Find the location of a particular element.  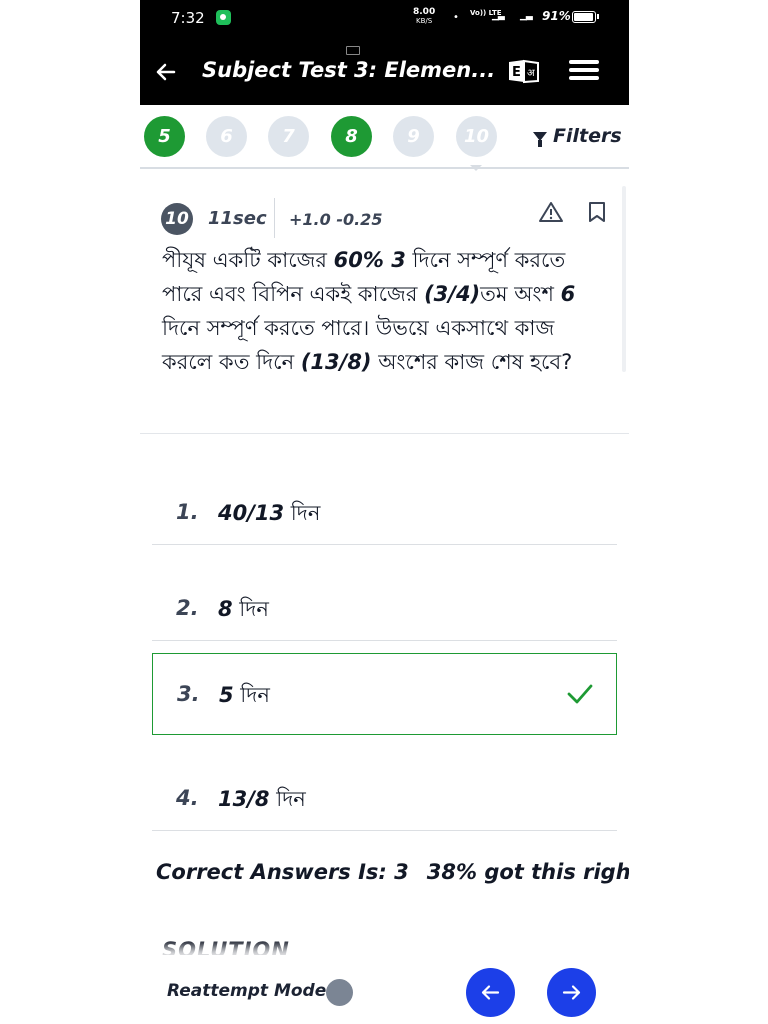

option-number: 1. is located at coordinates (187, 512).